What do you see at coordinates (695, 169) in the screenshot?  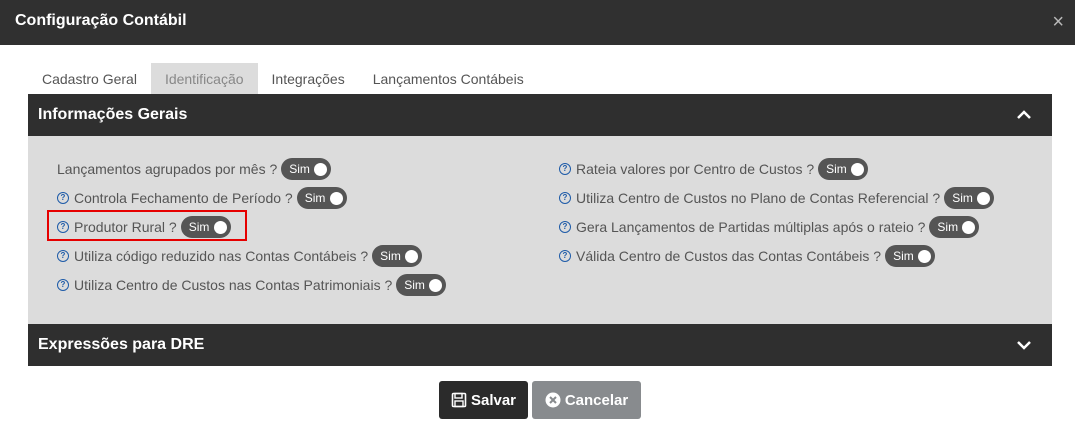 I see `option-label: Rateia valores por Centro de Custos ?` at bounding box center [695, 169].